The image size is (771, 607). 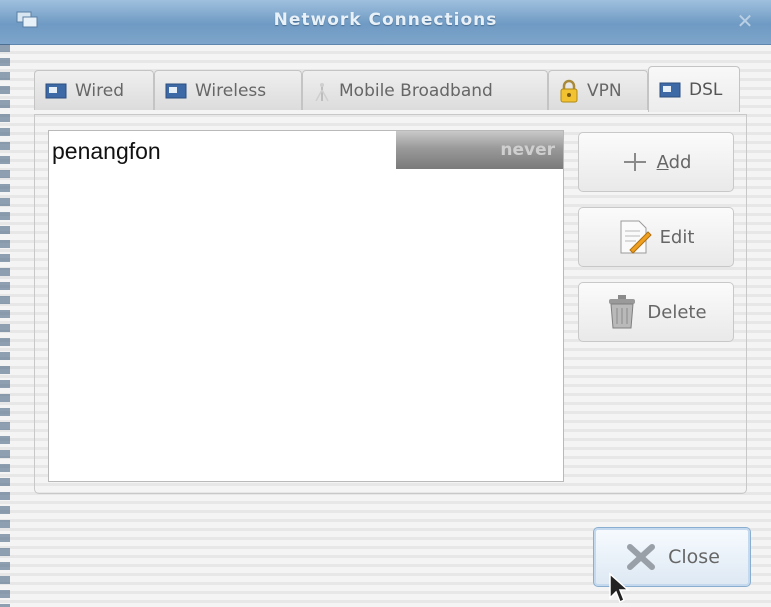 I want to click on padlock-icon, so click(x=569, y=90).